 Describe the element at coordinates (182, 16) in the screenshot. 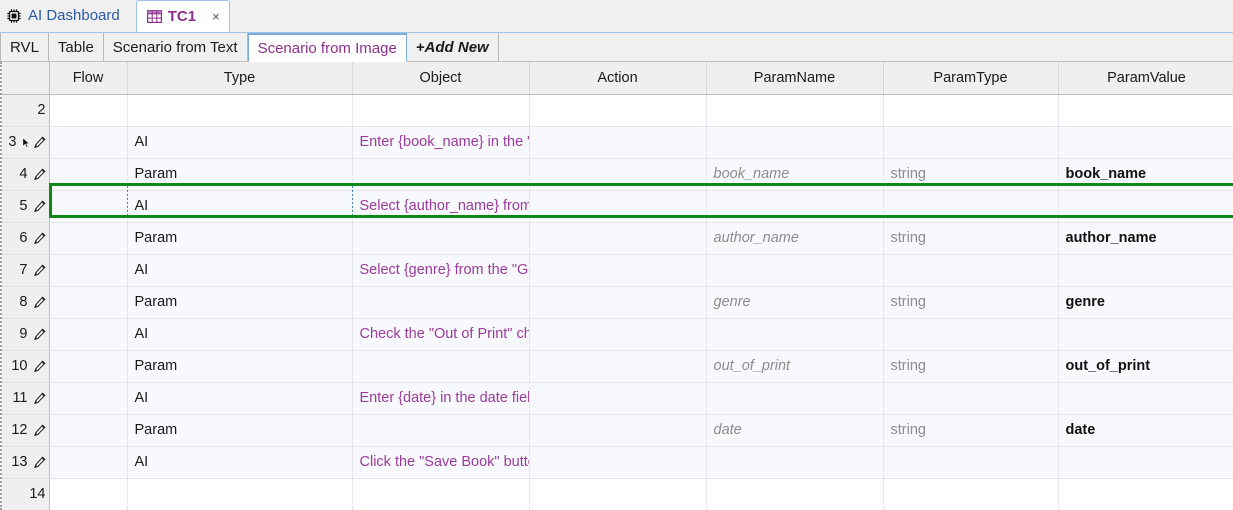

I see `document-tab-tc1: TC1 ×` at that location.